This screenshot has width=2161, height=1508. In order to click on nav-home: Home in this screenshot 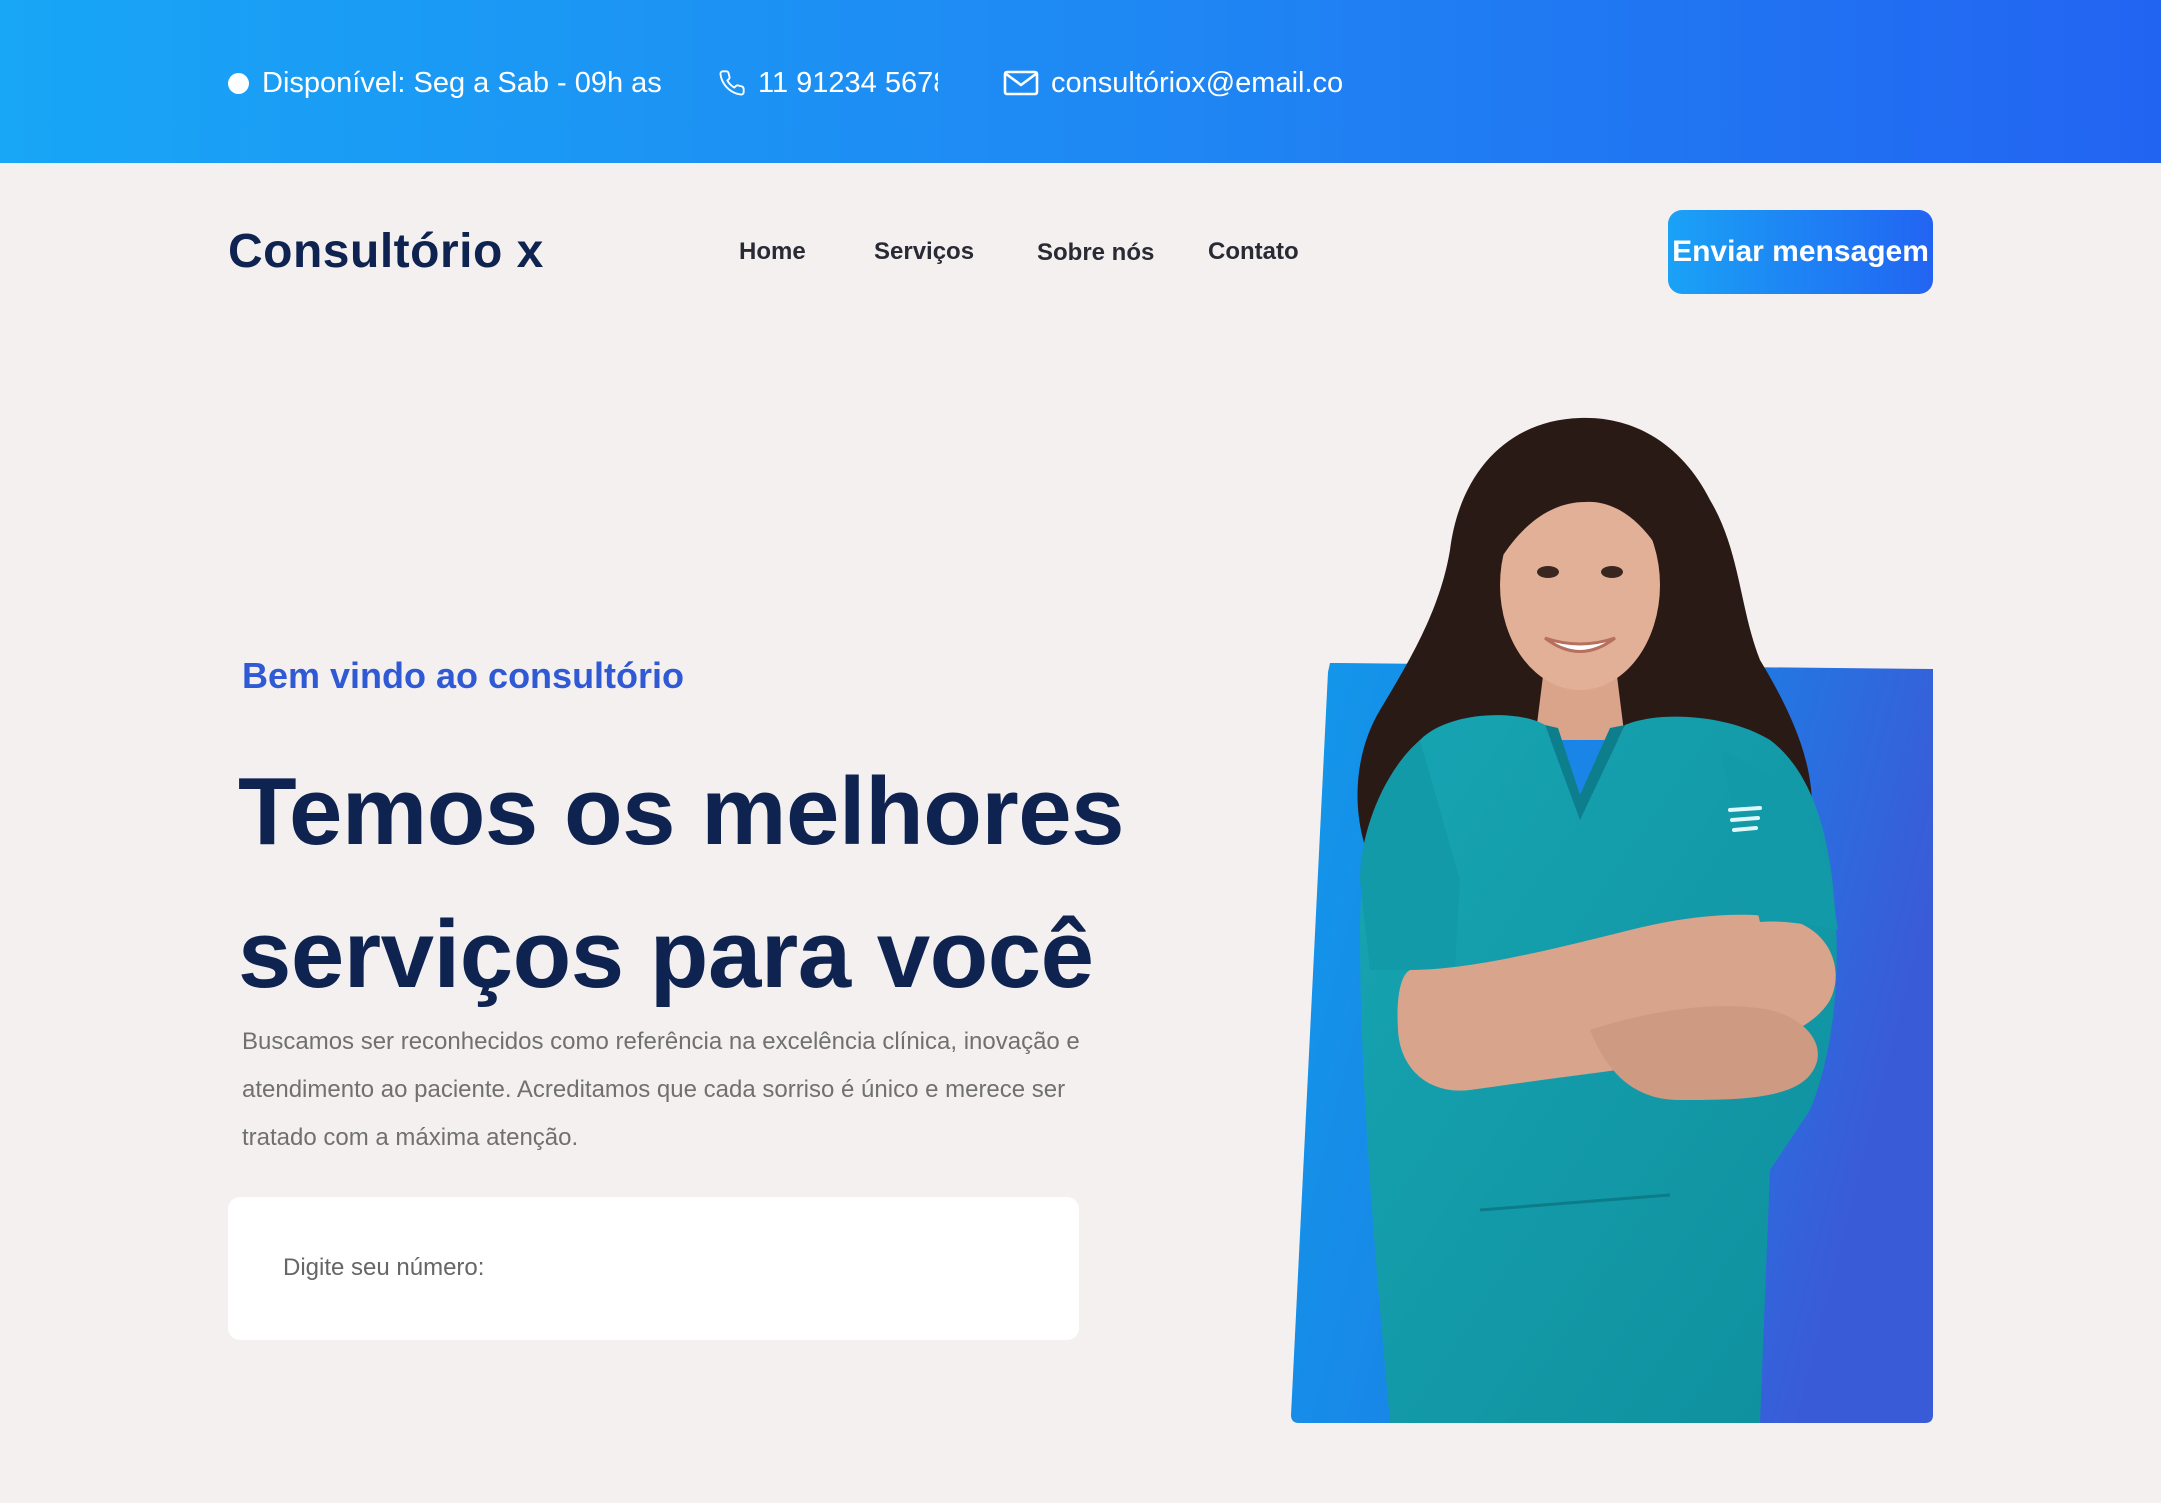, I will do `click(772, 252)`.